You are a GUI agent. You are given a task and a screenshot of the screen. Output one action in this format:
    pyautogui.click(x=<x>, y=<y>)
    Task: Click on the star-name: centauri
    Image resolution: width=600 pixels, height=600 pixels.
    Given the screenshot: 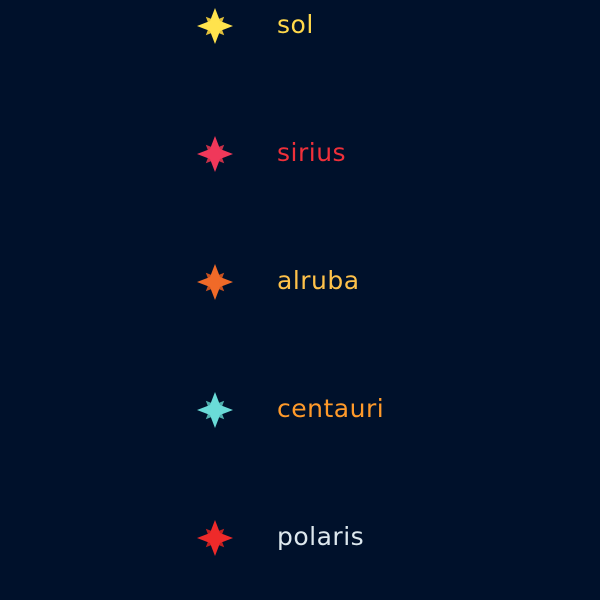 What is the action you would take?
    pyautogui.click(x=331, y=408)
    